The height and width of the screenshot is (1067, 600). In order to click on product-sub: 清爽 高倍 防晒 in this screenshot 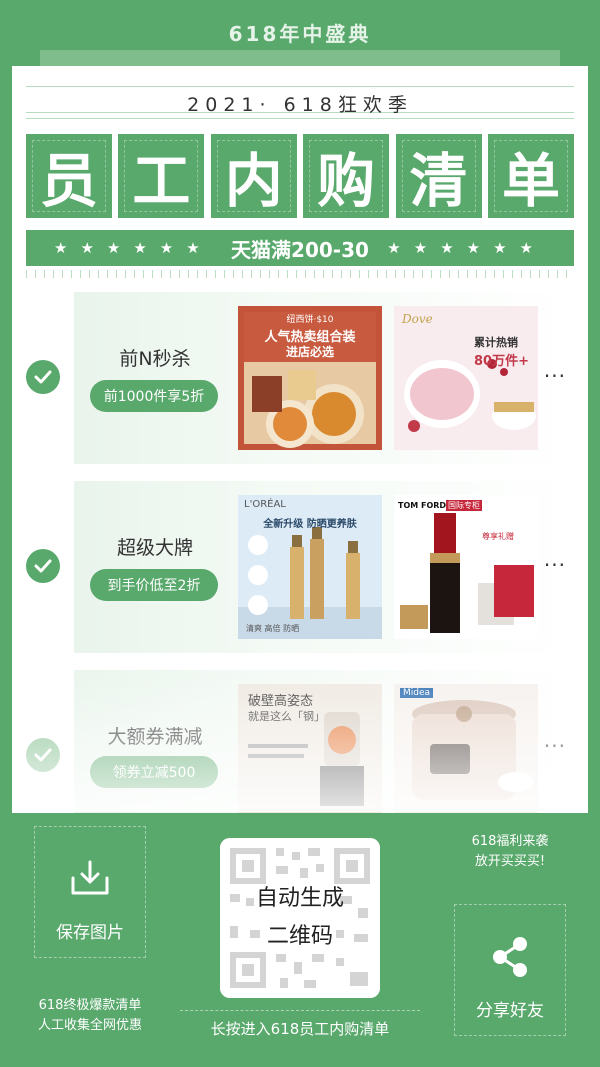, I will do `click(273, 628)`.